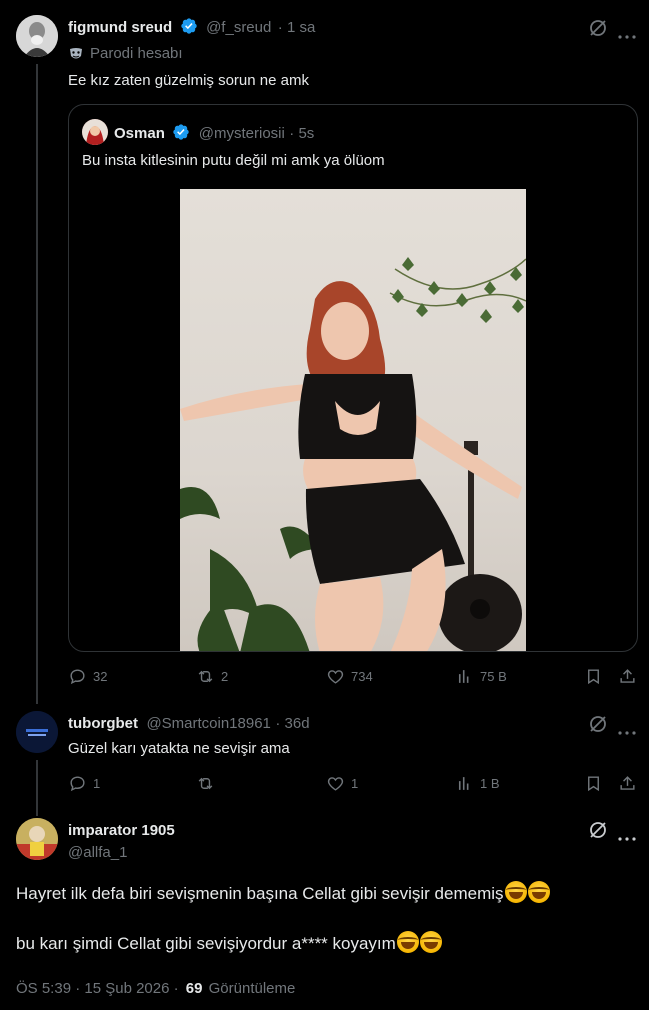 Image resolution: width=649 pixels, height=1010 pixels. I want to click on display-name: figmund sreud, so click(120, 27).